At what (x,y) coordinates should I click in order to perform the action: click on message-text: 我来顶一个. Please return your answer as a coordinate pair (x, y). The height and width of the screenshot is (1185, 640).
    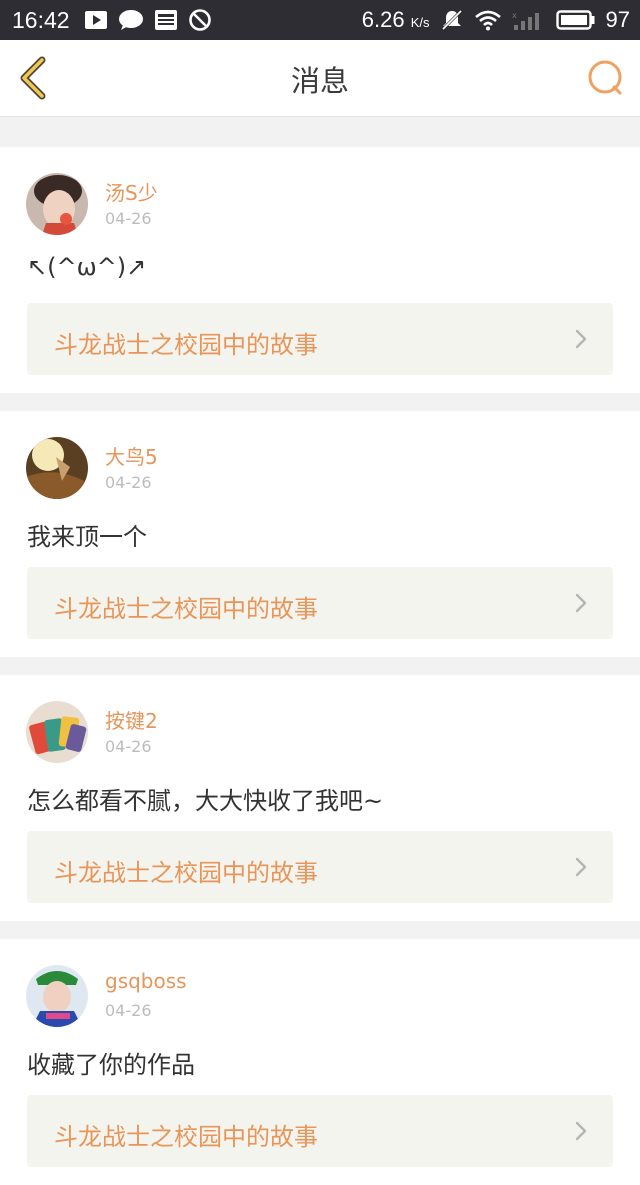
    Looking at the image, I should click on (87, 537).